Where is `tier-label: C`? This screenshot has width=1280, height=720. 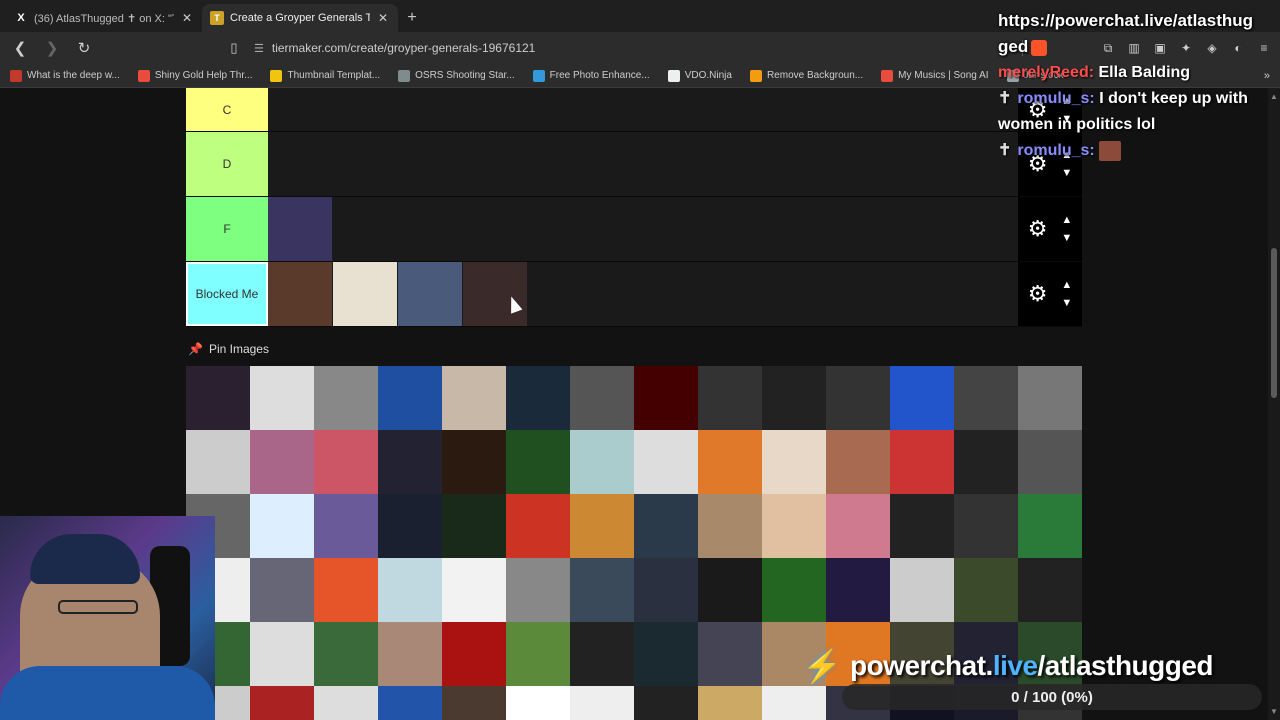 tier-label: C is located at coordinates (227, 109).